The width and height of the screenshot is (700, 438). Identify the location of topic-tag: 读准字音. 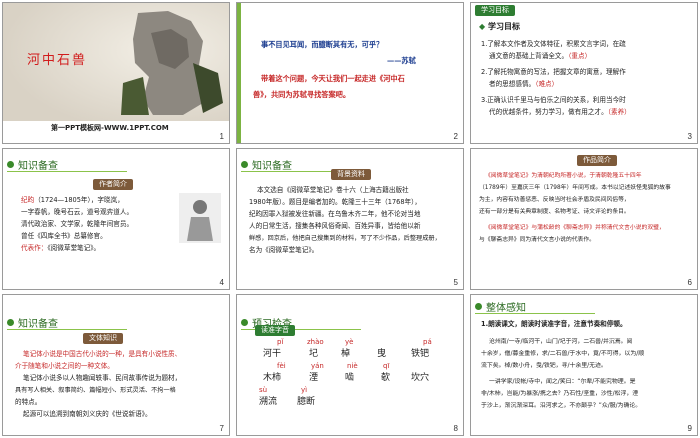
(275, 330).